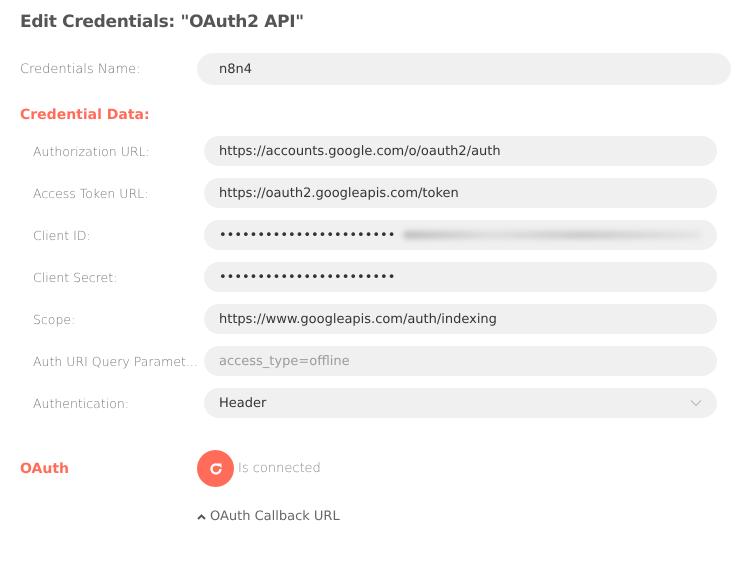 The width and height of the screenshot is (743, 567). Describe the element at coordinates (460, 319) in the screenshot. I see `text-field: https://www.googleapis.com/auth/indexing` at that location.